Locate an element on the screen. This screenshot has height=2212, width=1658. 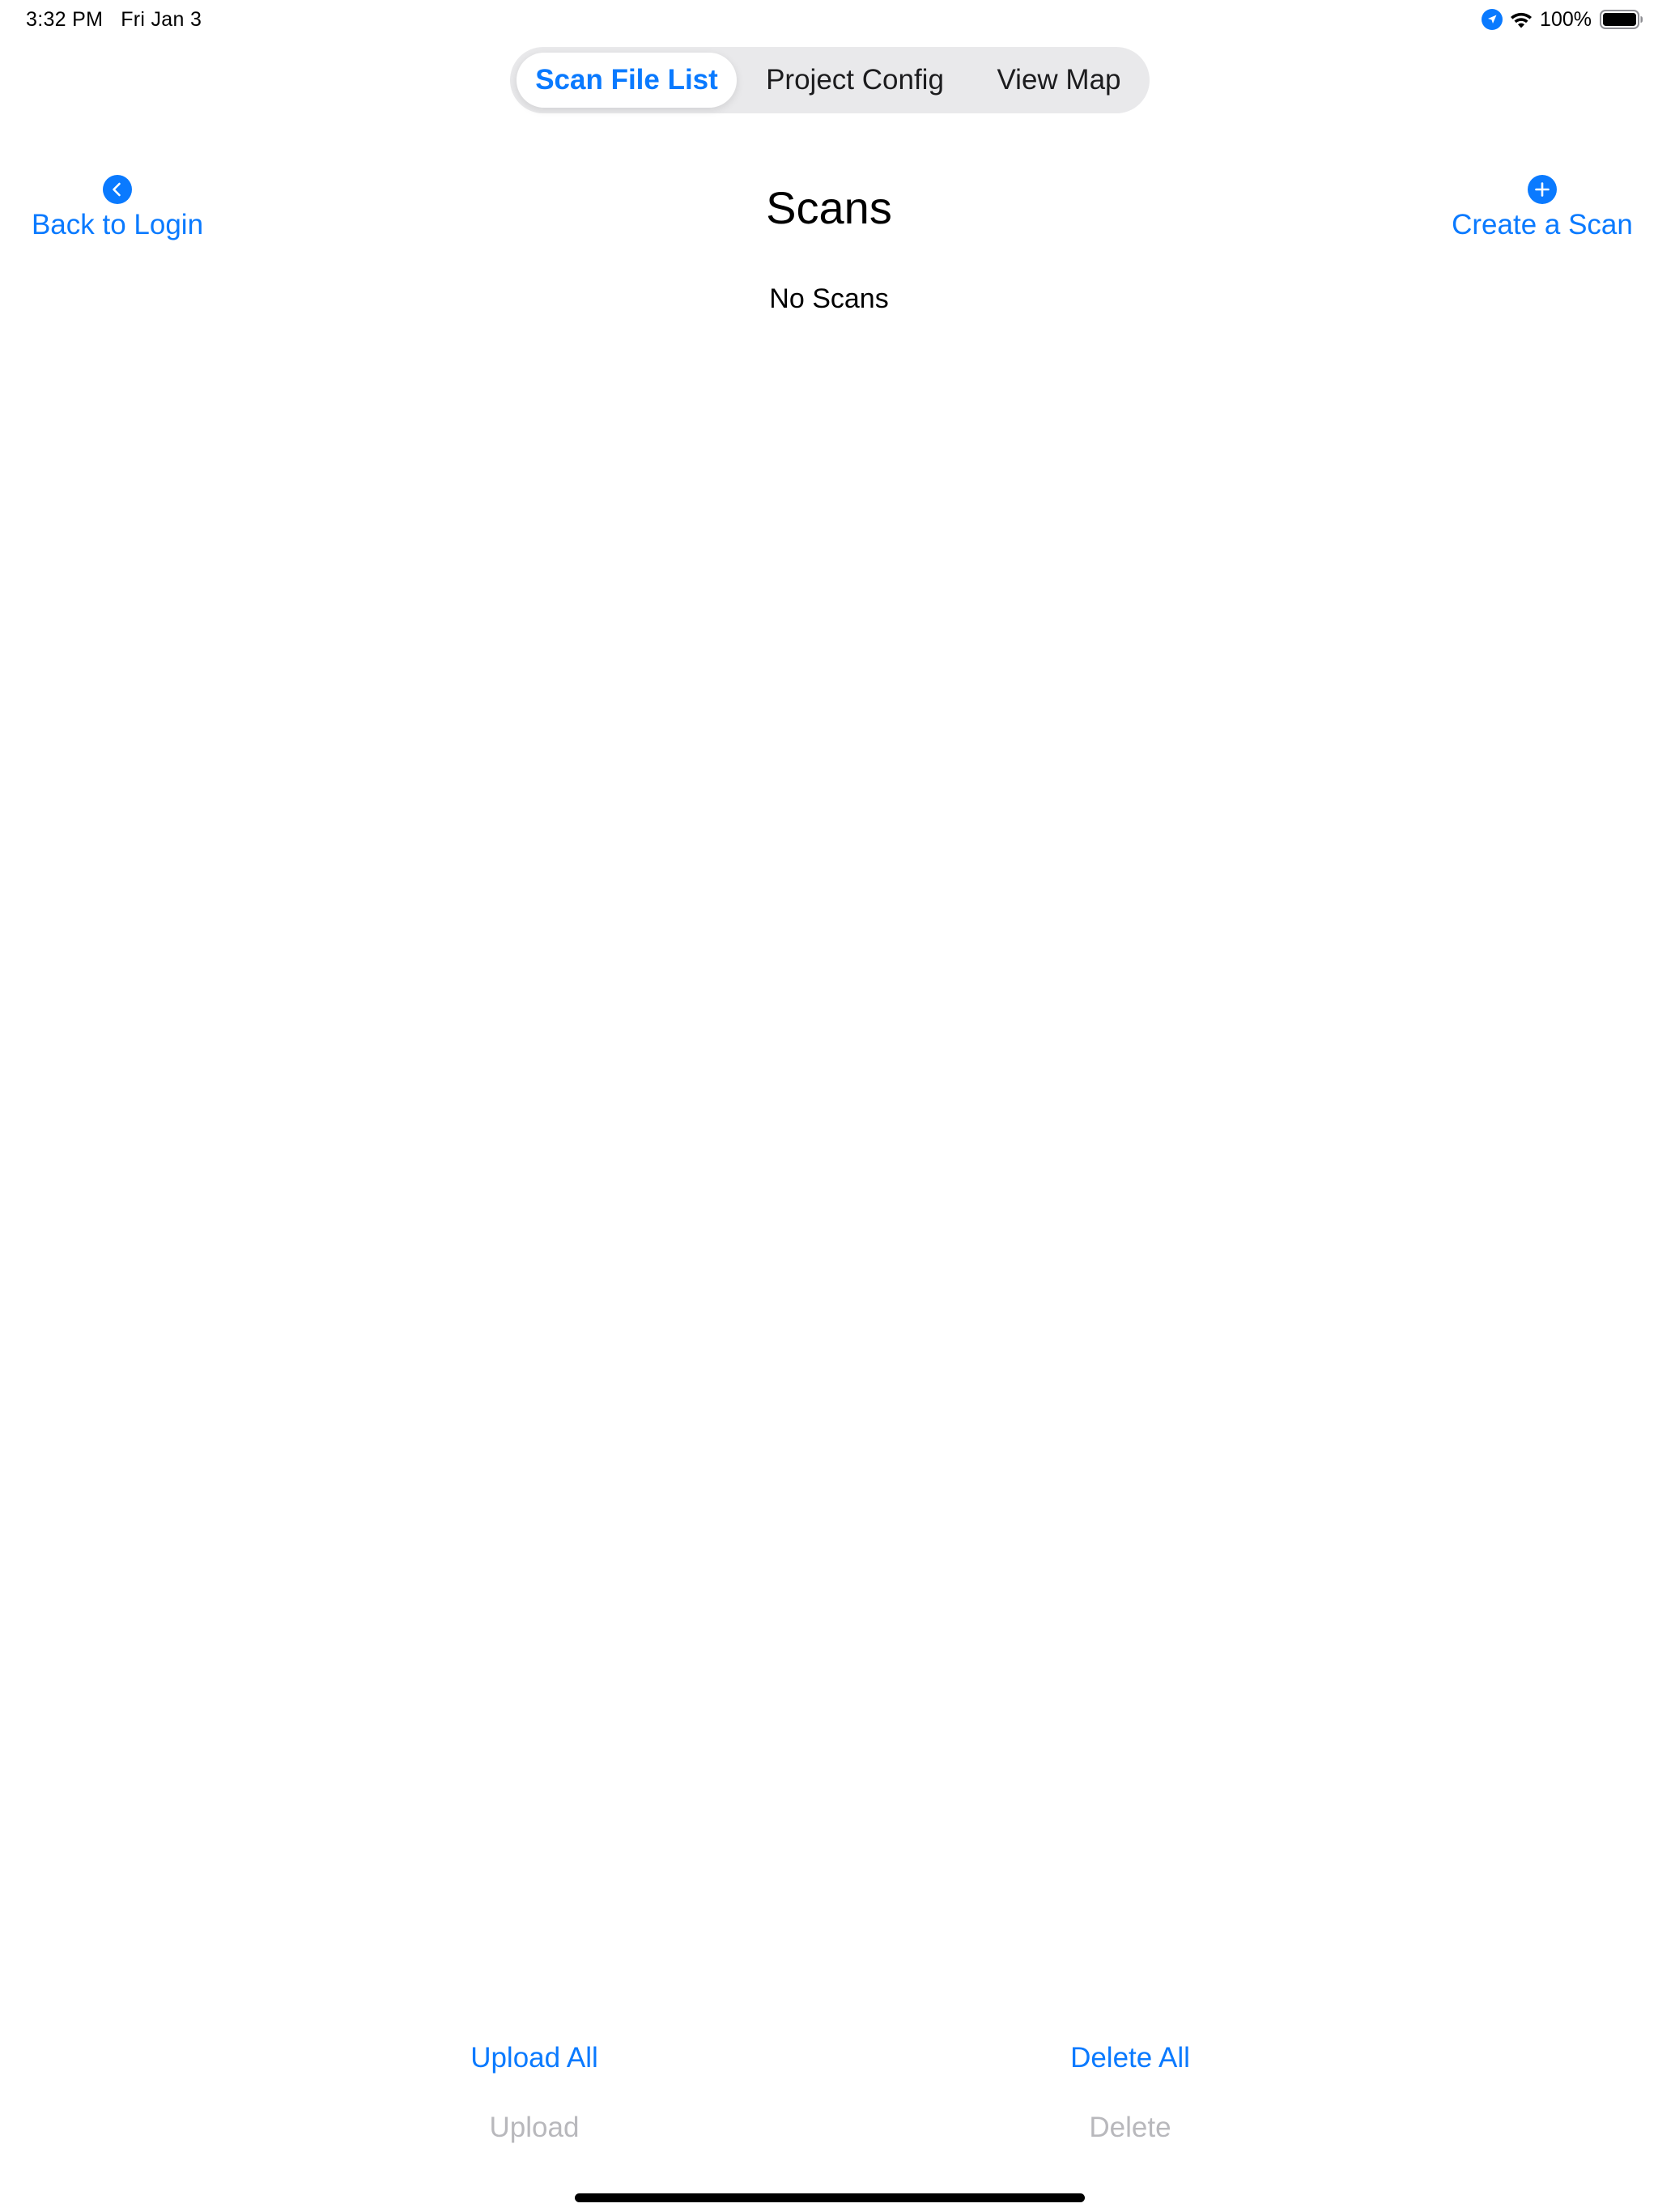
status-date: Fri Jan 3 is located at coordinates (161, 19).